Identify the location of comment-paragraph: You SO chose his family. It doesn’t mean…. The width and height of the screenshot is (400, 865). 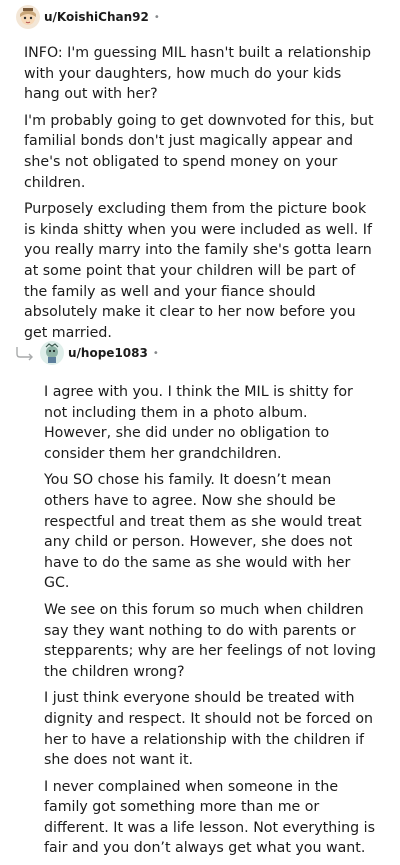
(203, 532).